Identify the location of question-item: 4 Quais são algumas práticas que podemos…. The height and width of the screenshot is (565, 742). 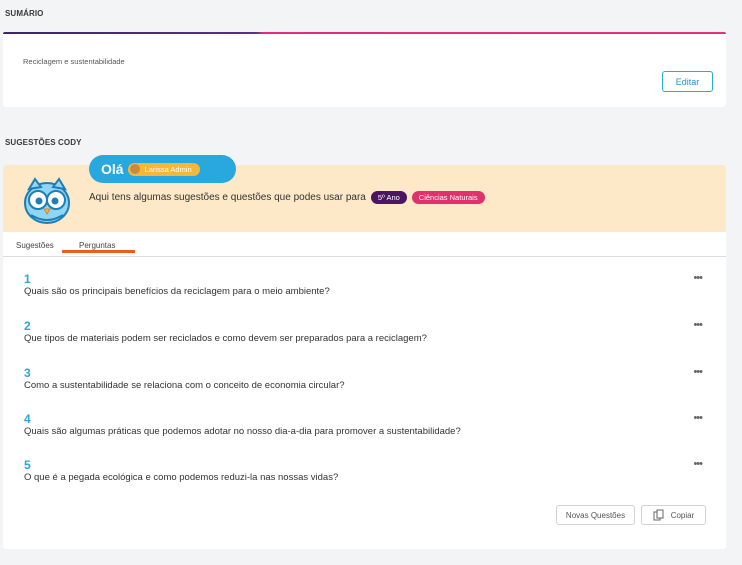
(369, 424).